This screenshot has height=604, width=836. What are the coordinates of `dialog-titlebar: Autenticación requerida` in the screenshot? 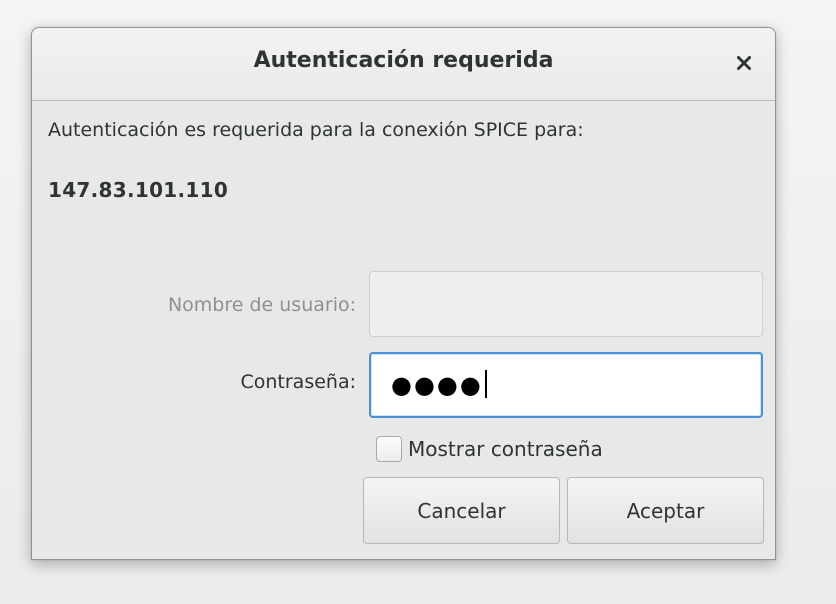 It's located at (403, 64).